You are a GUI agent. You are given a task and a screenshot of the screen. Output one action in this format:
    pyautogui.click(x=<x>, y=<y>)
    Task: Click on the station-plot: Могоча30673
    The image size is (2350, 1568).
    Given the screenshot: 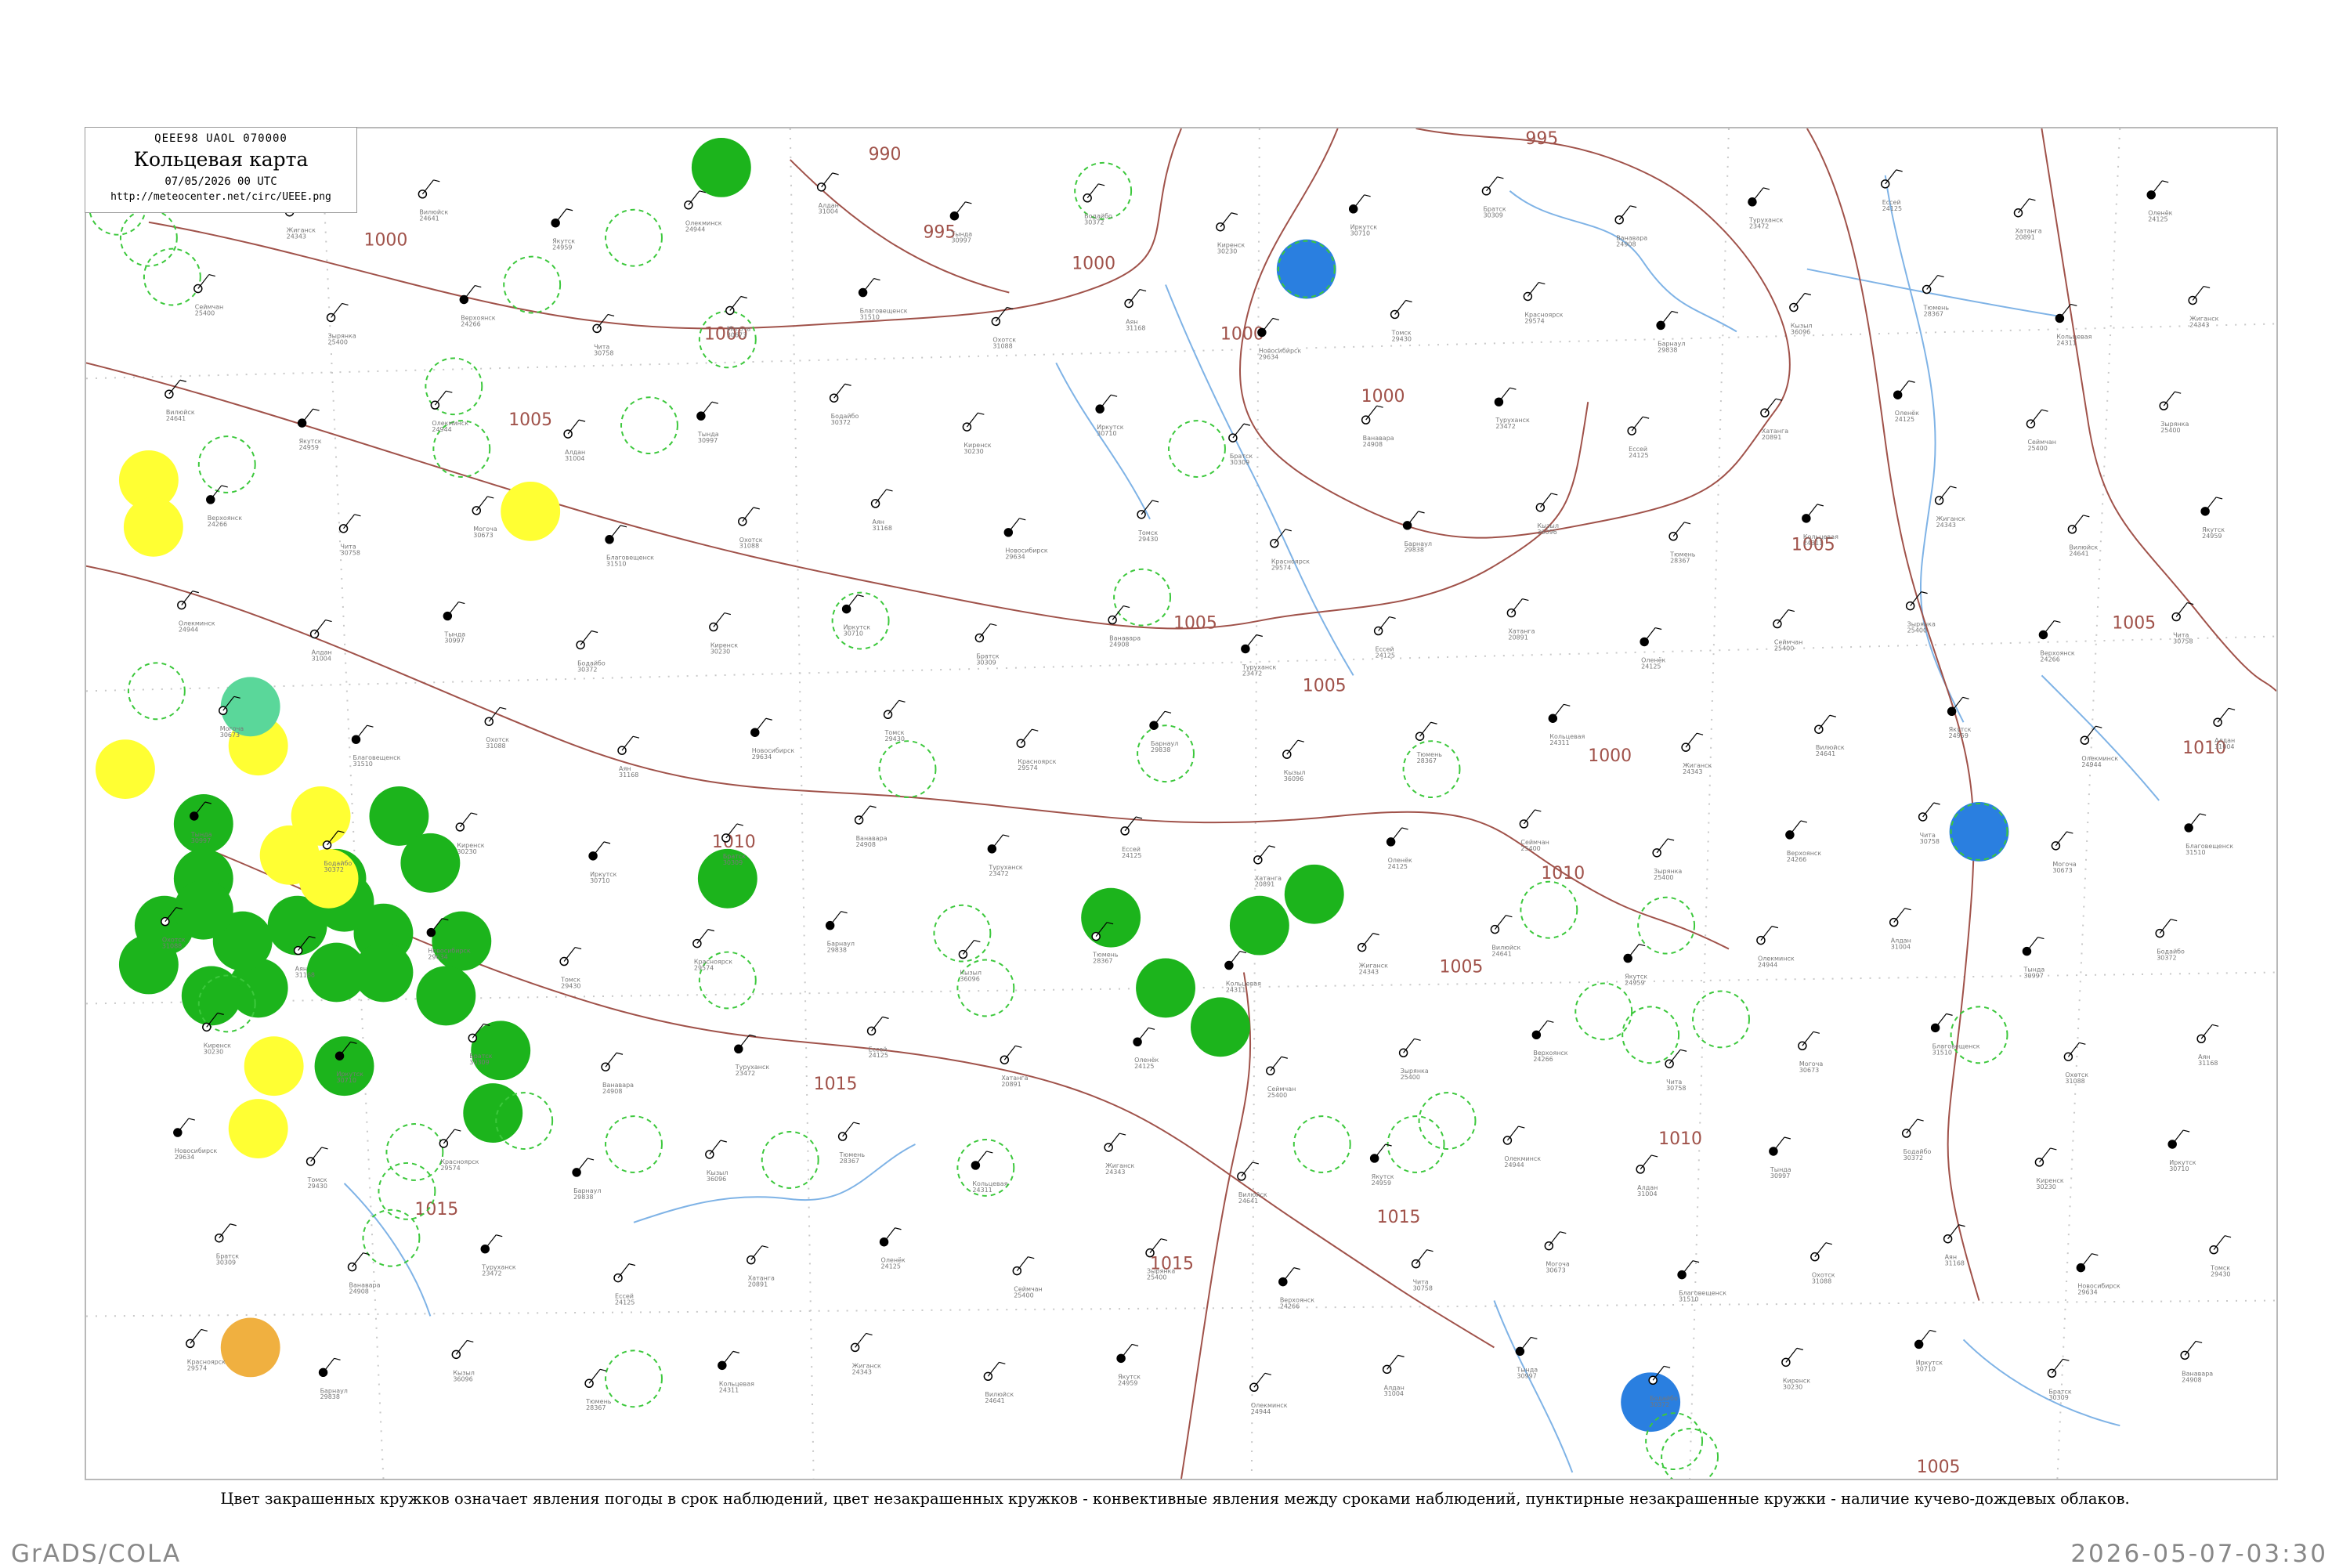 What is the action you would take?
    pyautogui.click(x=2064, y=852)
    